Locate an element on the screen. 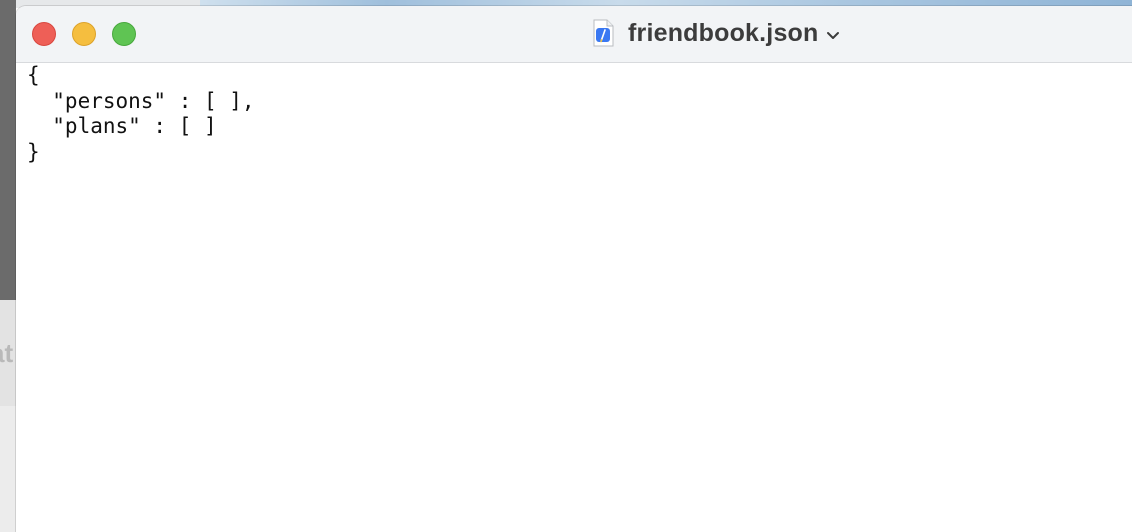 This screenshot has height=532, width=1132. background-window-lower is located at coordinates (8, 469).